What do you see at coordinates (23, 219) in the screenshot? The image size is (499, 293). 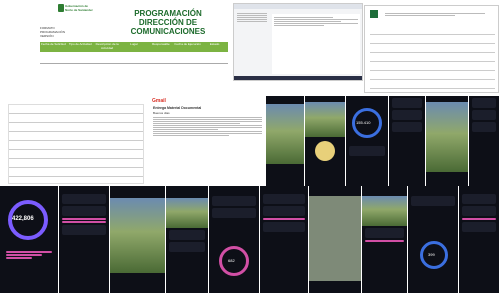 I see `total-value: 422,806` at bounding box center [23, 219].